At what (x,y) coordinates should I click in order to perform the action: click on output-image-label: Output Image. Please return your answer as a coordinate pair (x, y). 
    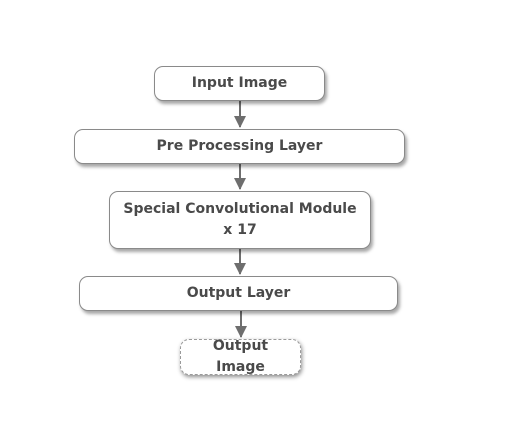
    Looking at the image, I should click on (240, 356).